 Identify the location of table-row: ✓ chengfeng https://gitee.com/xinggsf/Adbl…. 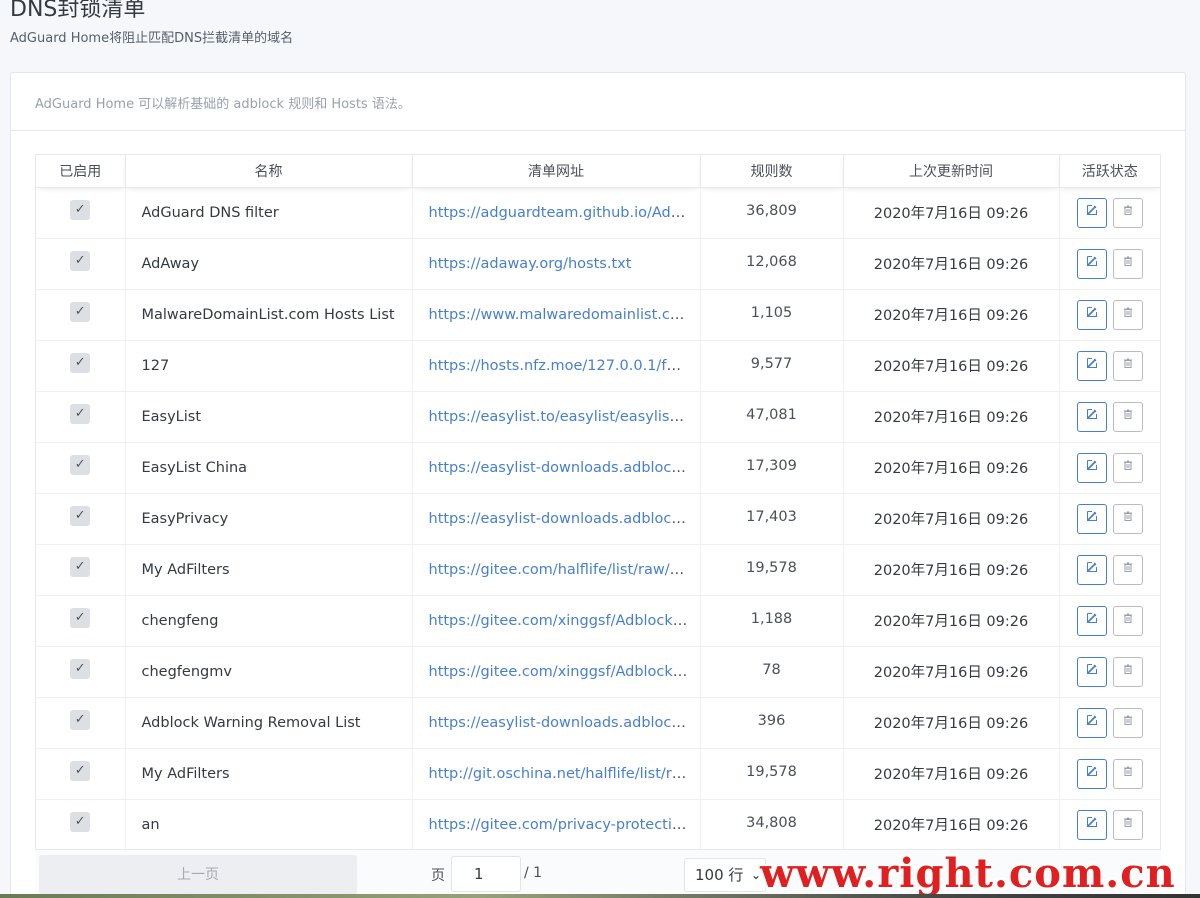
(598, 620).